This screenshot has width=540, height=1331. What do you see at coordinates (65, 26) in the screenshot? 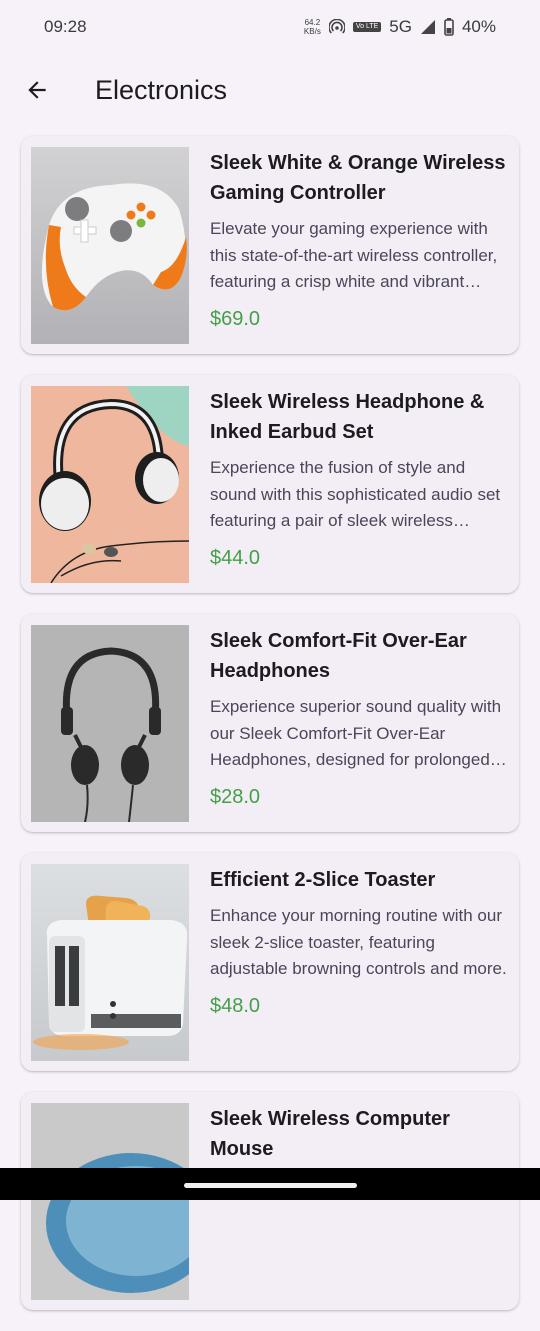
I see `status-time: 09:28` at bounding box center [65, 26].